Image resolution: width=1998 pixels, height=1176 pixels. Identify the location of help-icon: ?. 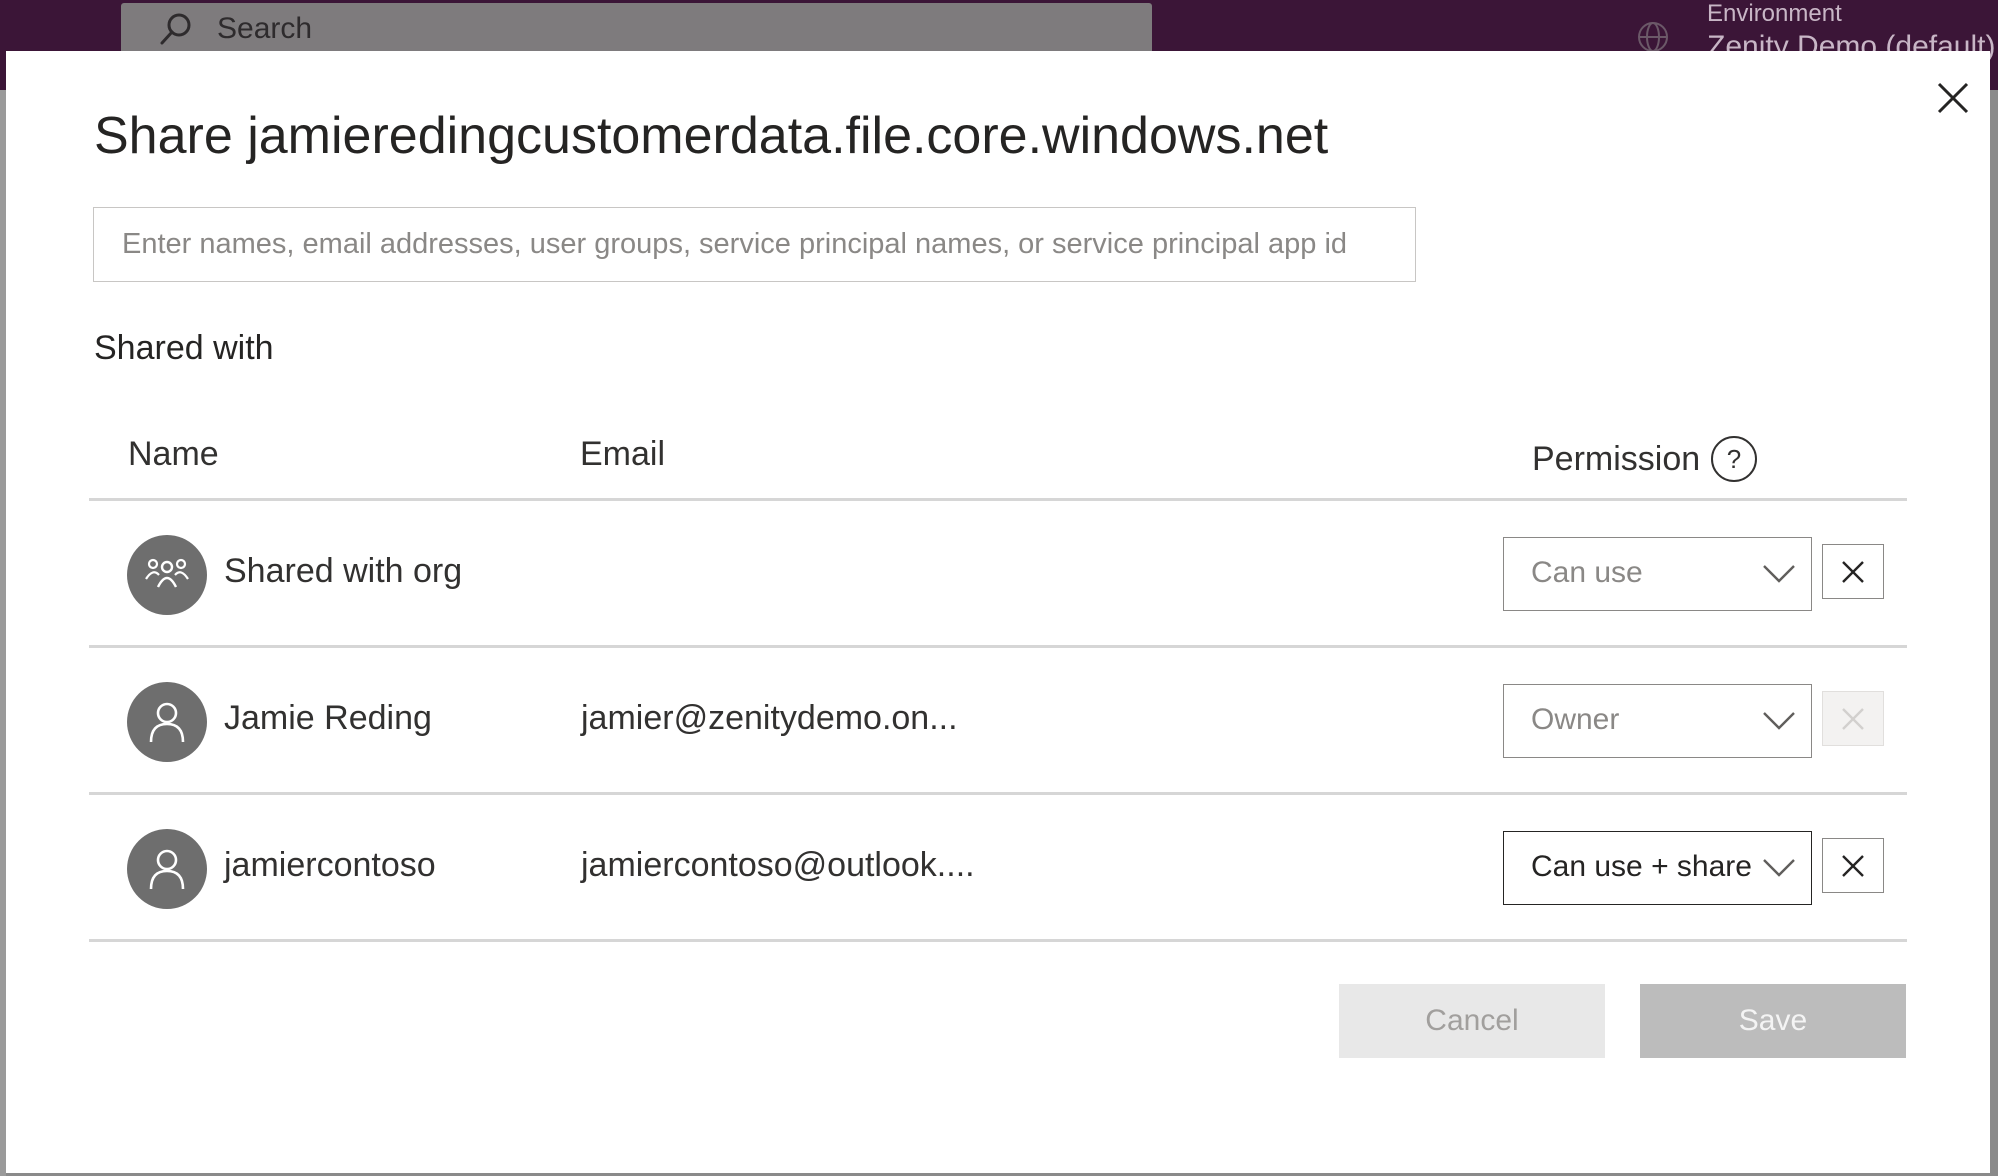
(1734, 459).